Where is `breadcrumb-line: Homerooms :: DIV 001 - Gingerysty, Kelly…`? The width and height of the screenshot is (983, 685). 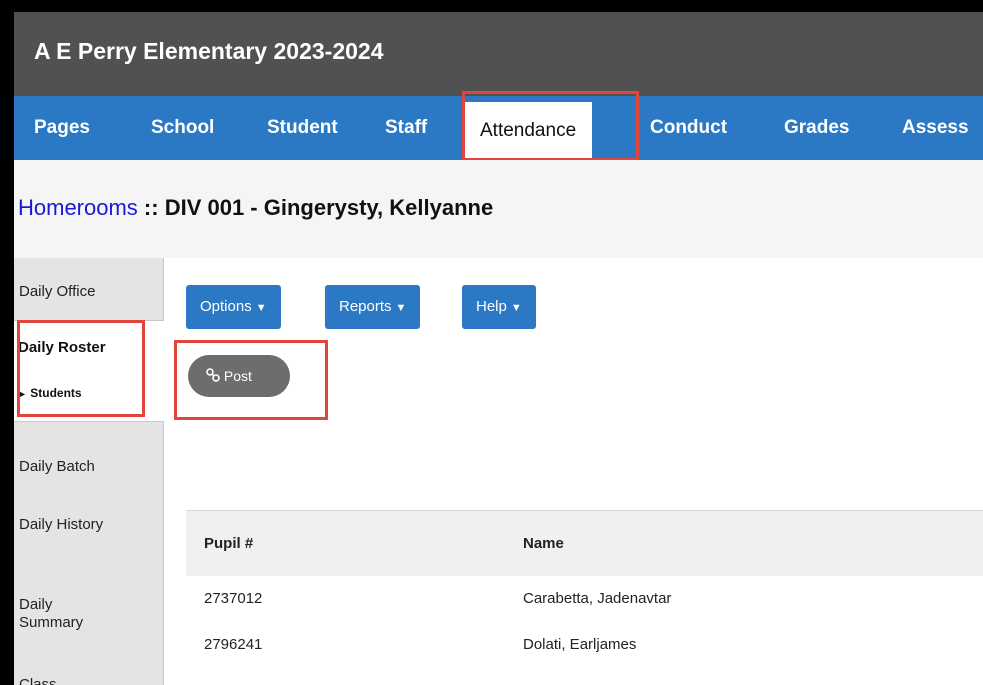
breadcrumb-line: Homerooms :: DIV 001 - Gingerysty, Kelly… is located at coordinates (255, 208).